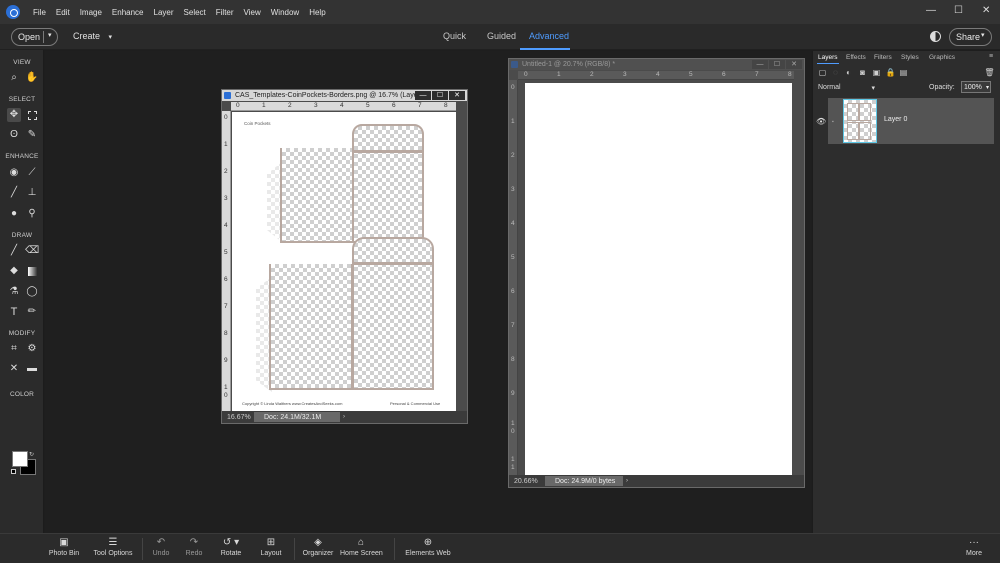 Image resolution: width=1000 pixels, height=563 pixels. I want to click on menu-layer: Layer, so click(164, 12).